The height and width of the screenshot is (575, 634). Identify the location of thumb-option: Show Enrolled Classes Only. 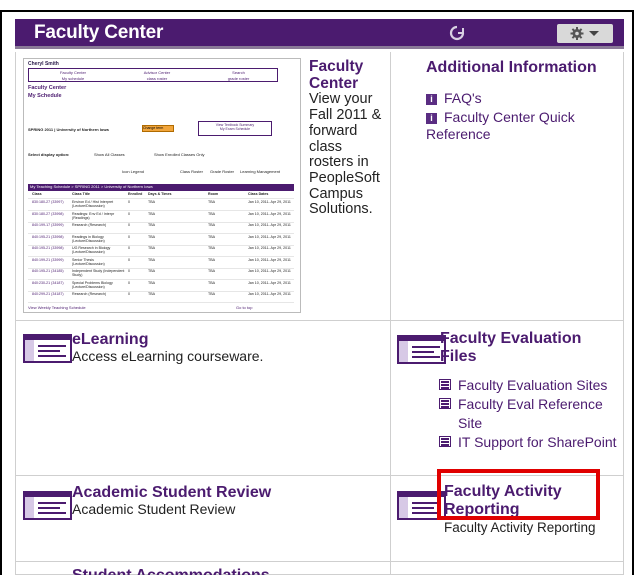
(179, 154).